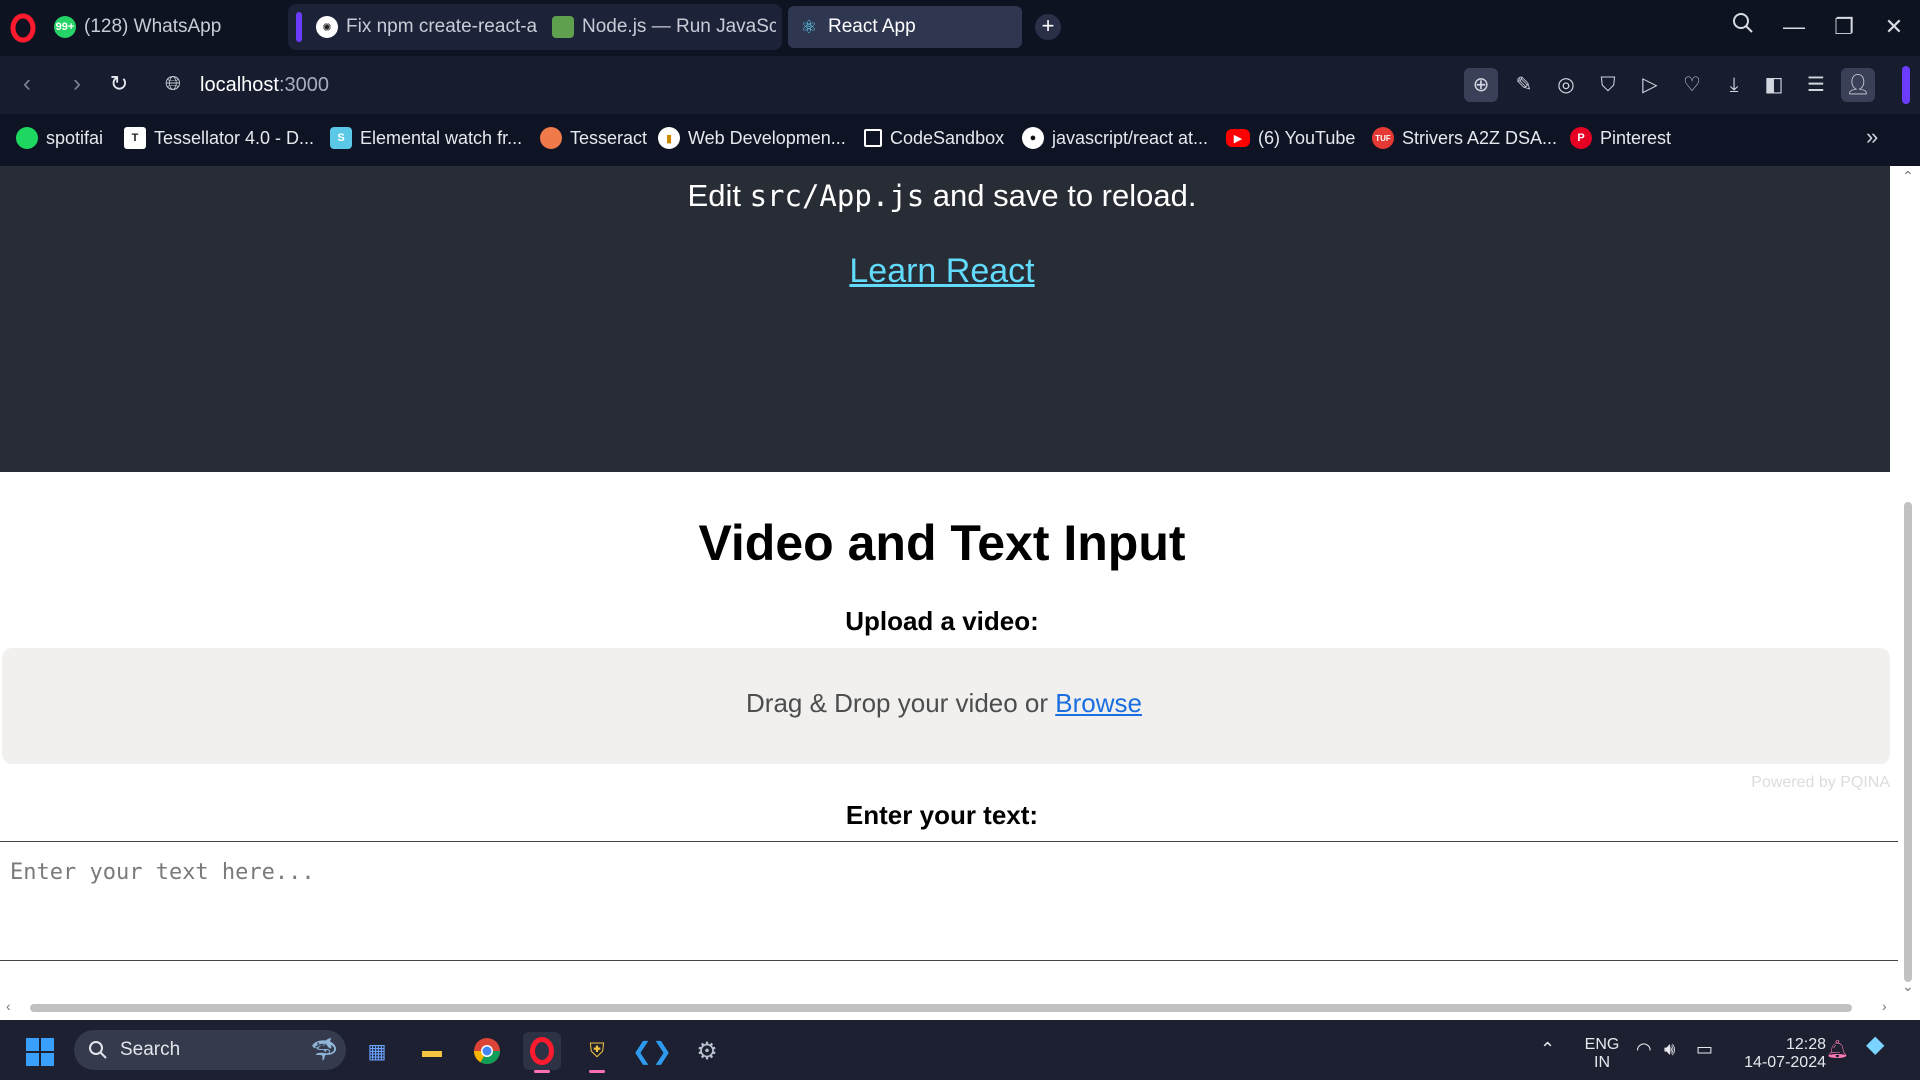 Image resolution: width=1920 pixels, height=1080 pixels. I want to click on shield-icon: ⛉, so click(1608, 85).